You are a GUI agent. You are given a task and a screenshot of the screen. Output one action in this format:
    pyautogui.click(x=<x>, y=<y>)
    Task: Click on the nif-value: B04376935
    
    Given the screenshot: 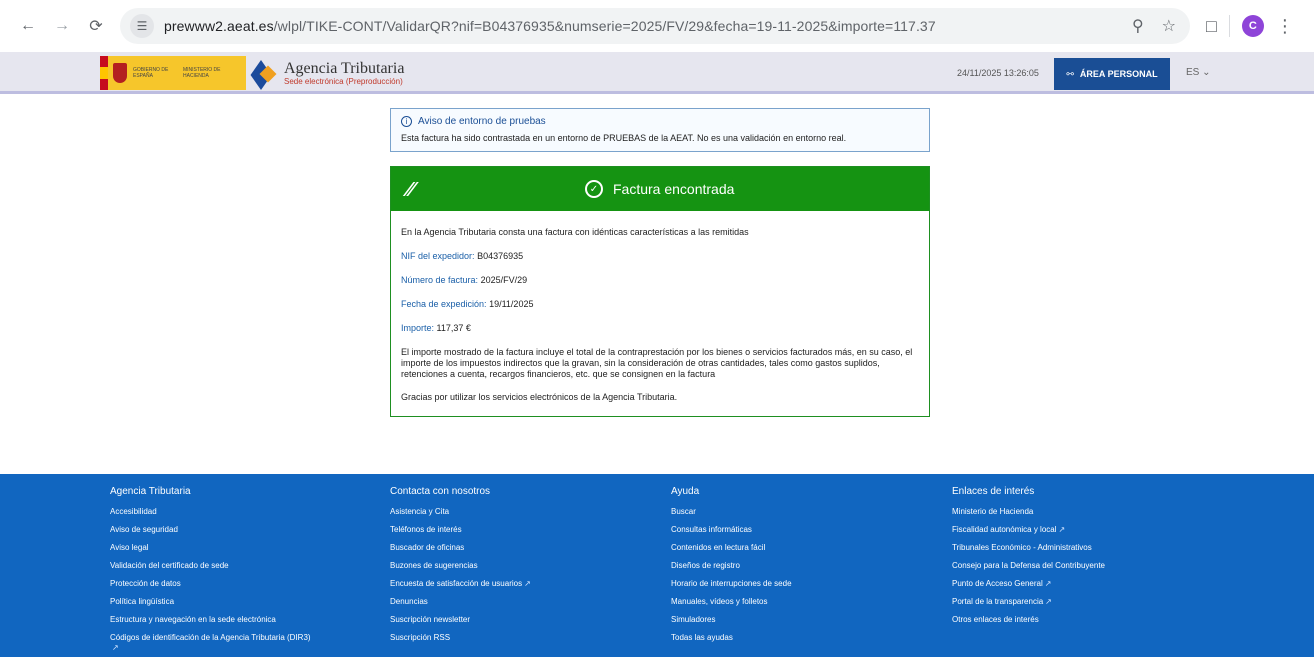 What is the action you would take?
    pyautogui.click(x=500, y=256)
    